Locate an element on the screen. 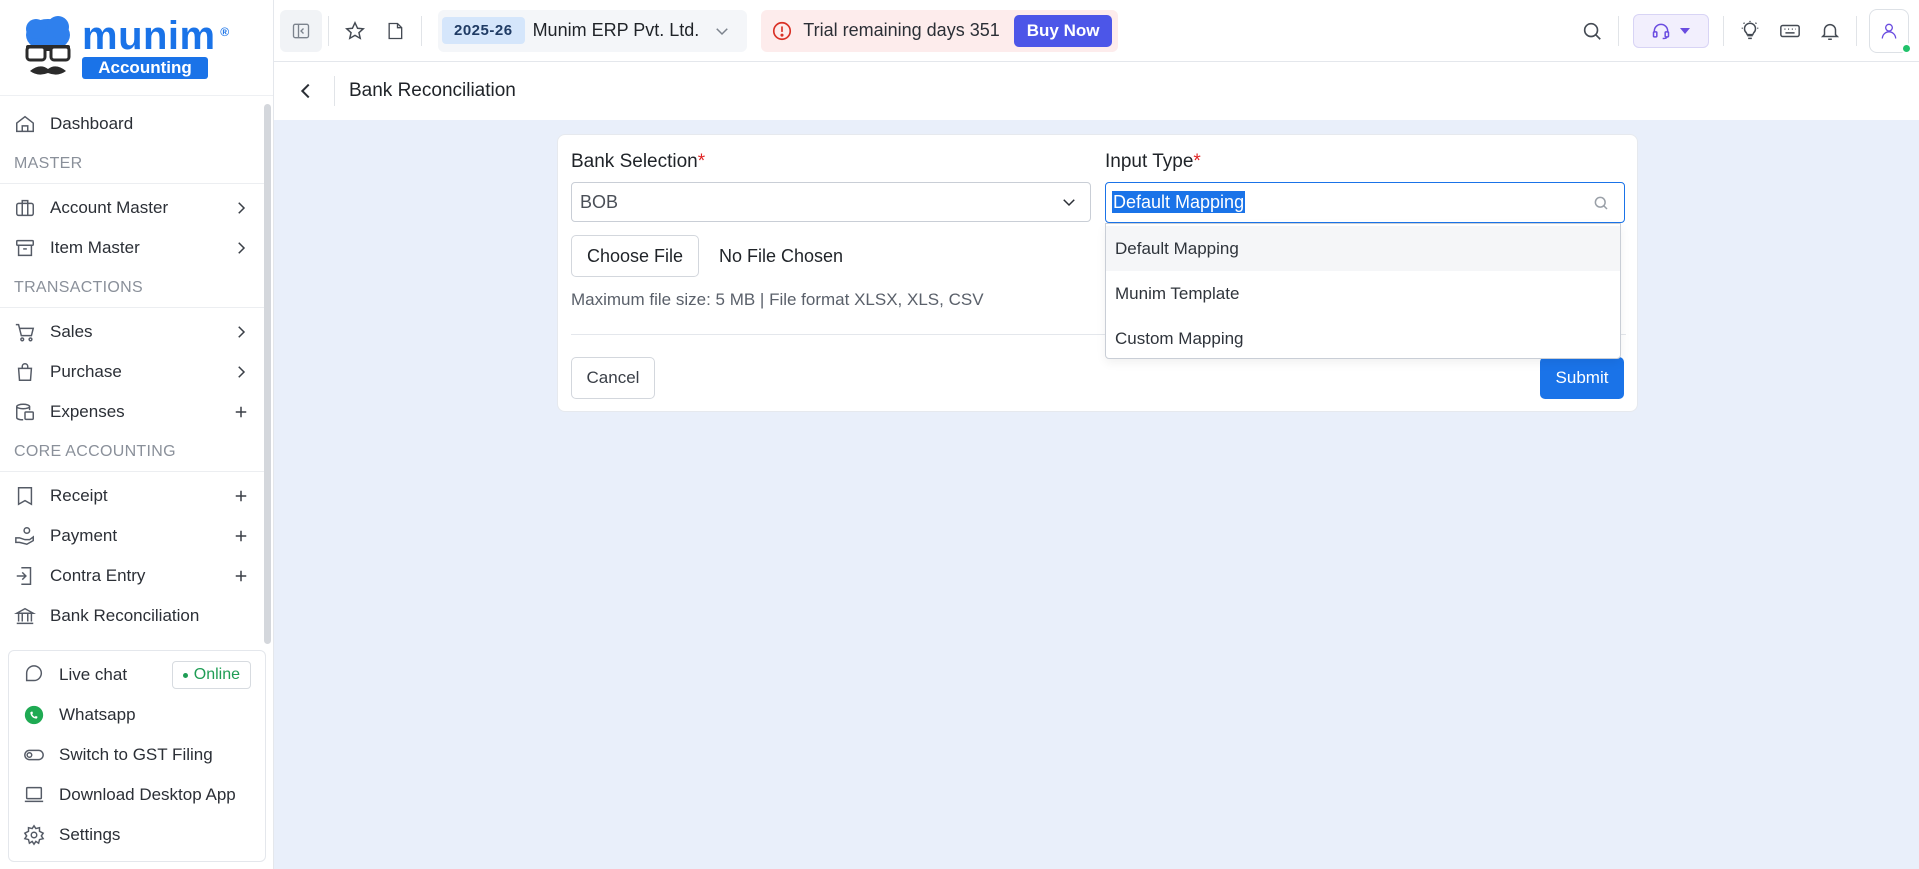 Image resolution: width=1919 pixels, height=869 pixels. company-name: Munim ERP Pvt. Ltd. is located at coordinates (616, 30).